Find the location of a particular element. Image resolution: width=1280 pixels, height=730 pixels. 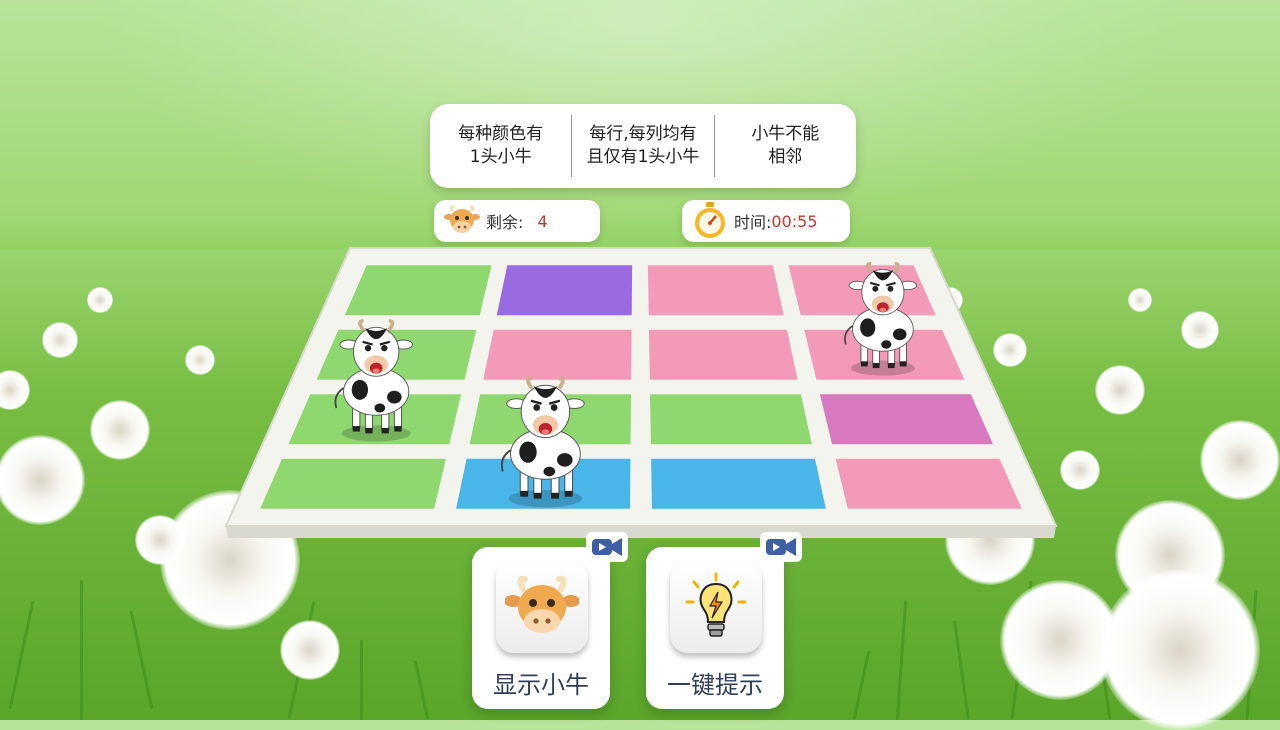

hint-button: 一键提示 is located at coordinates (715, 628).